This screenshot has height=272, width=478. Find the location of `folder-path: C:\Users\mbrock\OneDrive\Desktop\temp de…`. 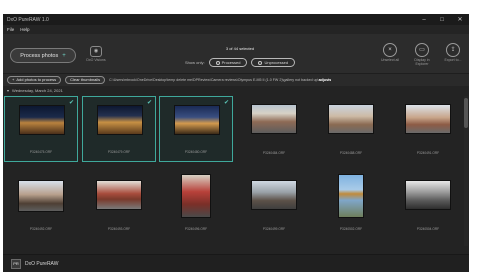

folder-path: C:\Users\mbrock\OneDrive\Desktop\temp de… is located at coordinates (220, 80).